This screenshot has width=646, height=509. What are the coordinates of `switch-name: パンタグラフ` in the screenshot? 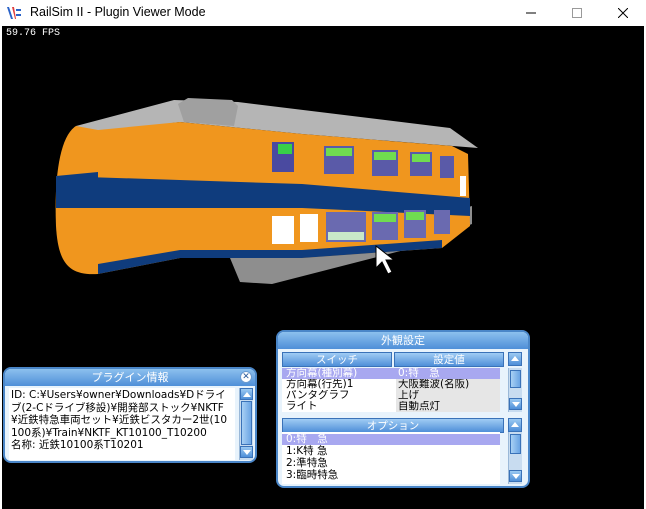 It's located at (318, 395).